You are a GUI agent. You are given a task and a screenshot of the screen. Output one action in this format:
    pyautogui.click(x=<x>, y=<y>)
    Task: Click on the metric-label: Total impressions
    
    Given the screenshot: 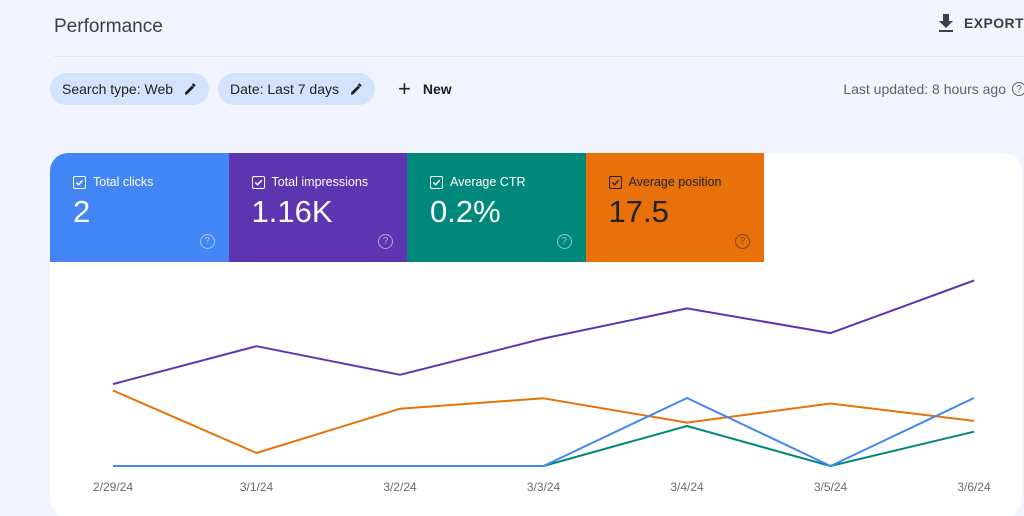 What is the action you would take?
    pyautogui.click(x=320, y=182)
    